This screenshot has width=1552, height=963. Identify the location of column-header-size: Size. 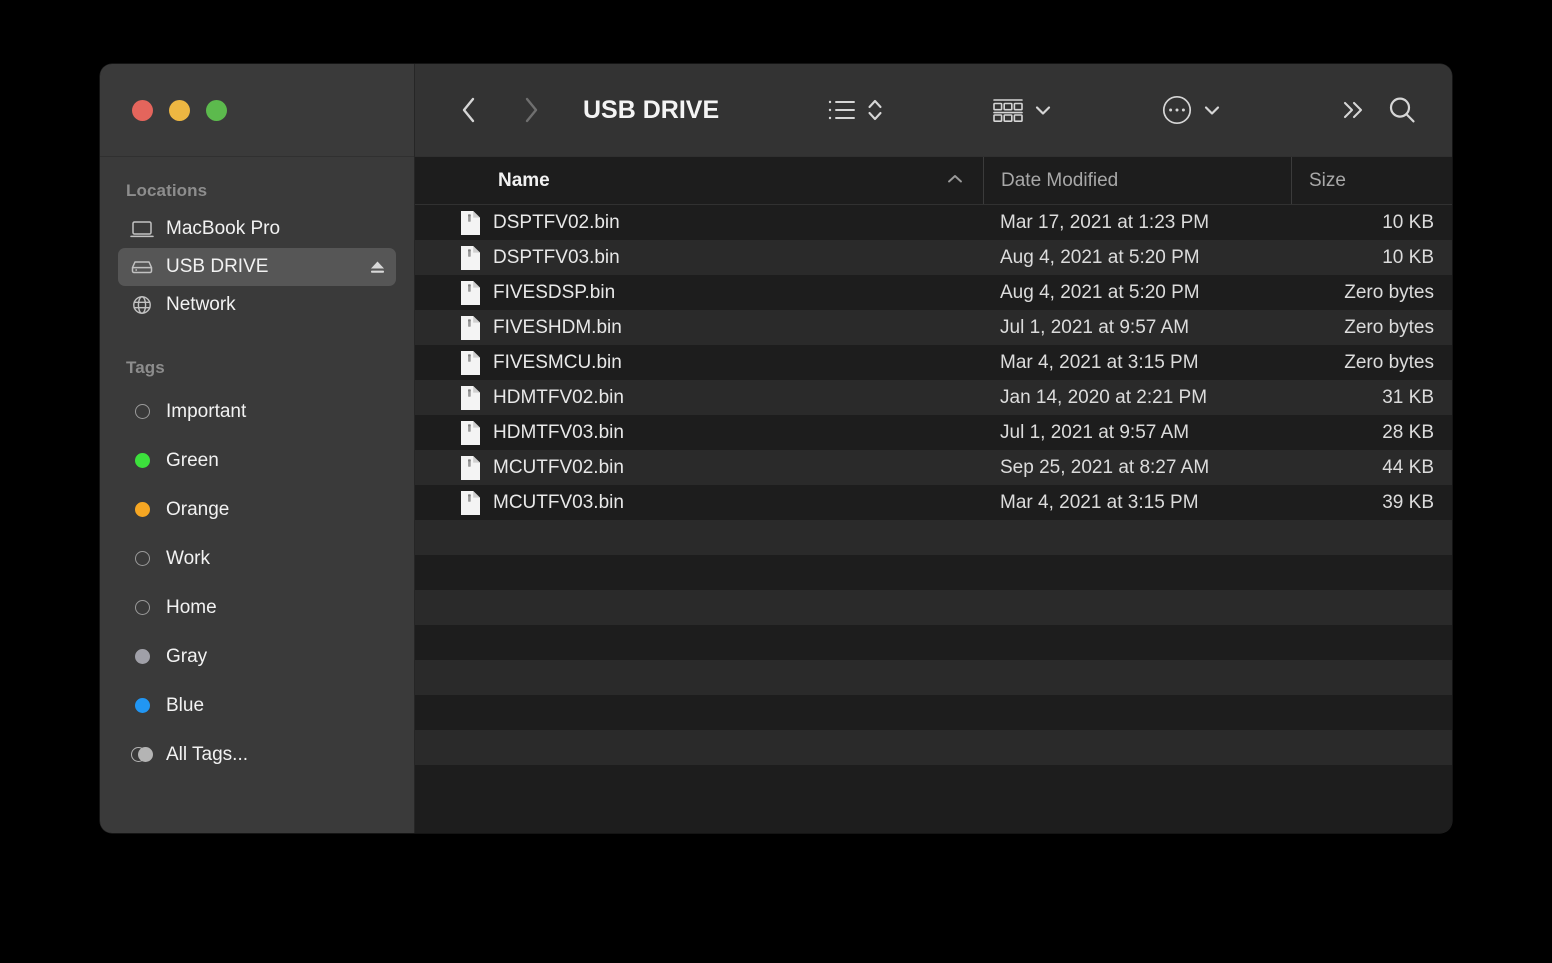
(1371, 180).